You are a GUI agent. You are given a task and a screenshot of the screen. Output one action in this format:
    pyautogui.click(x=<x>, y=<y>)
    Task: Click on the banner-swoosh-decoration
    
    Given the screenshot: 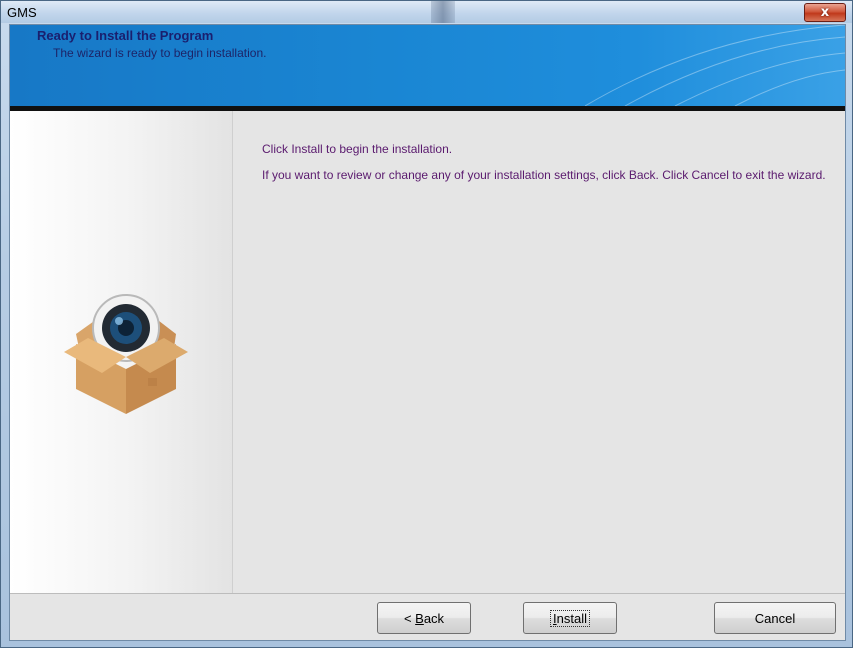 What is the action you would take?
    pyautogui.click(x=715, y=65)
    